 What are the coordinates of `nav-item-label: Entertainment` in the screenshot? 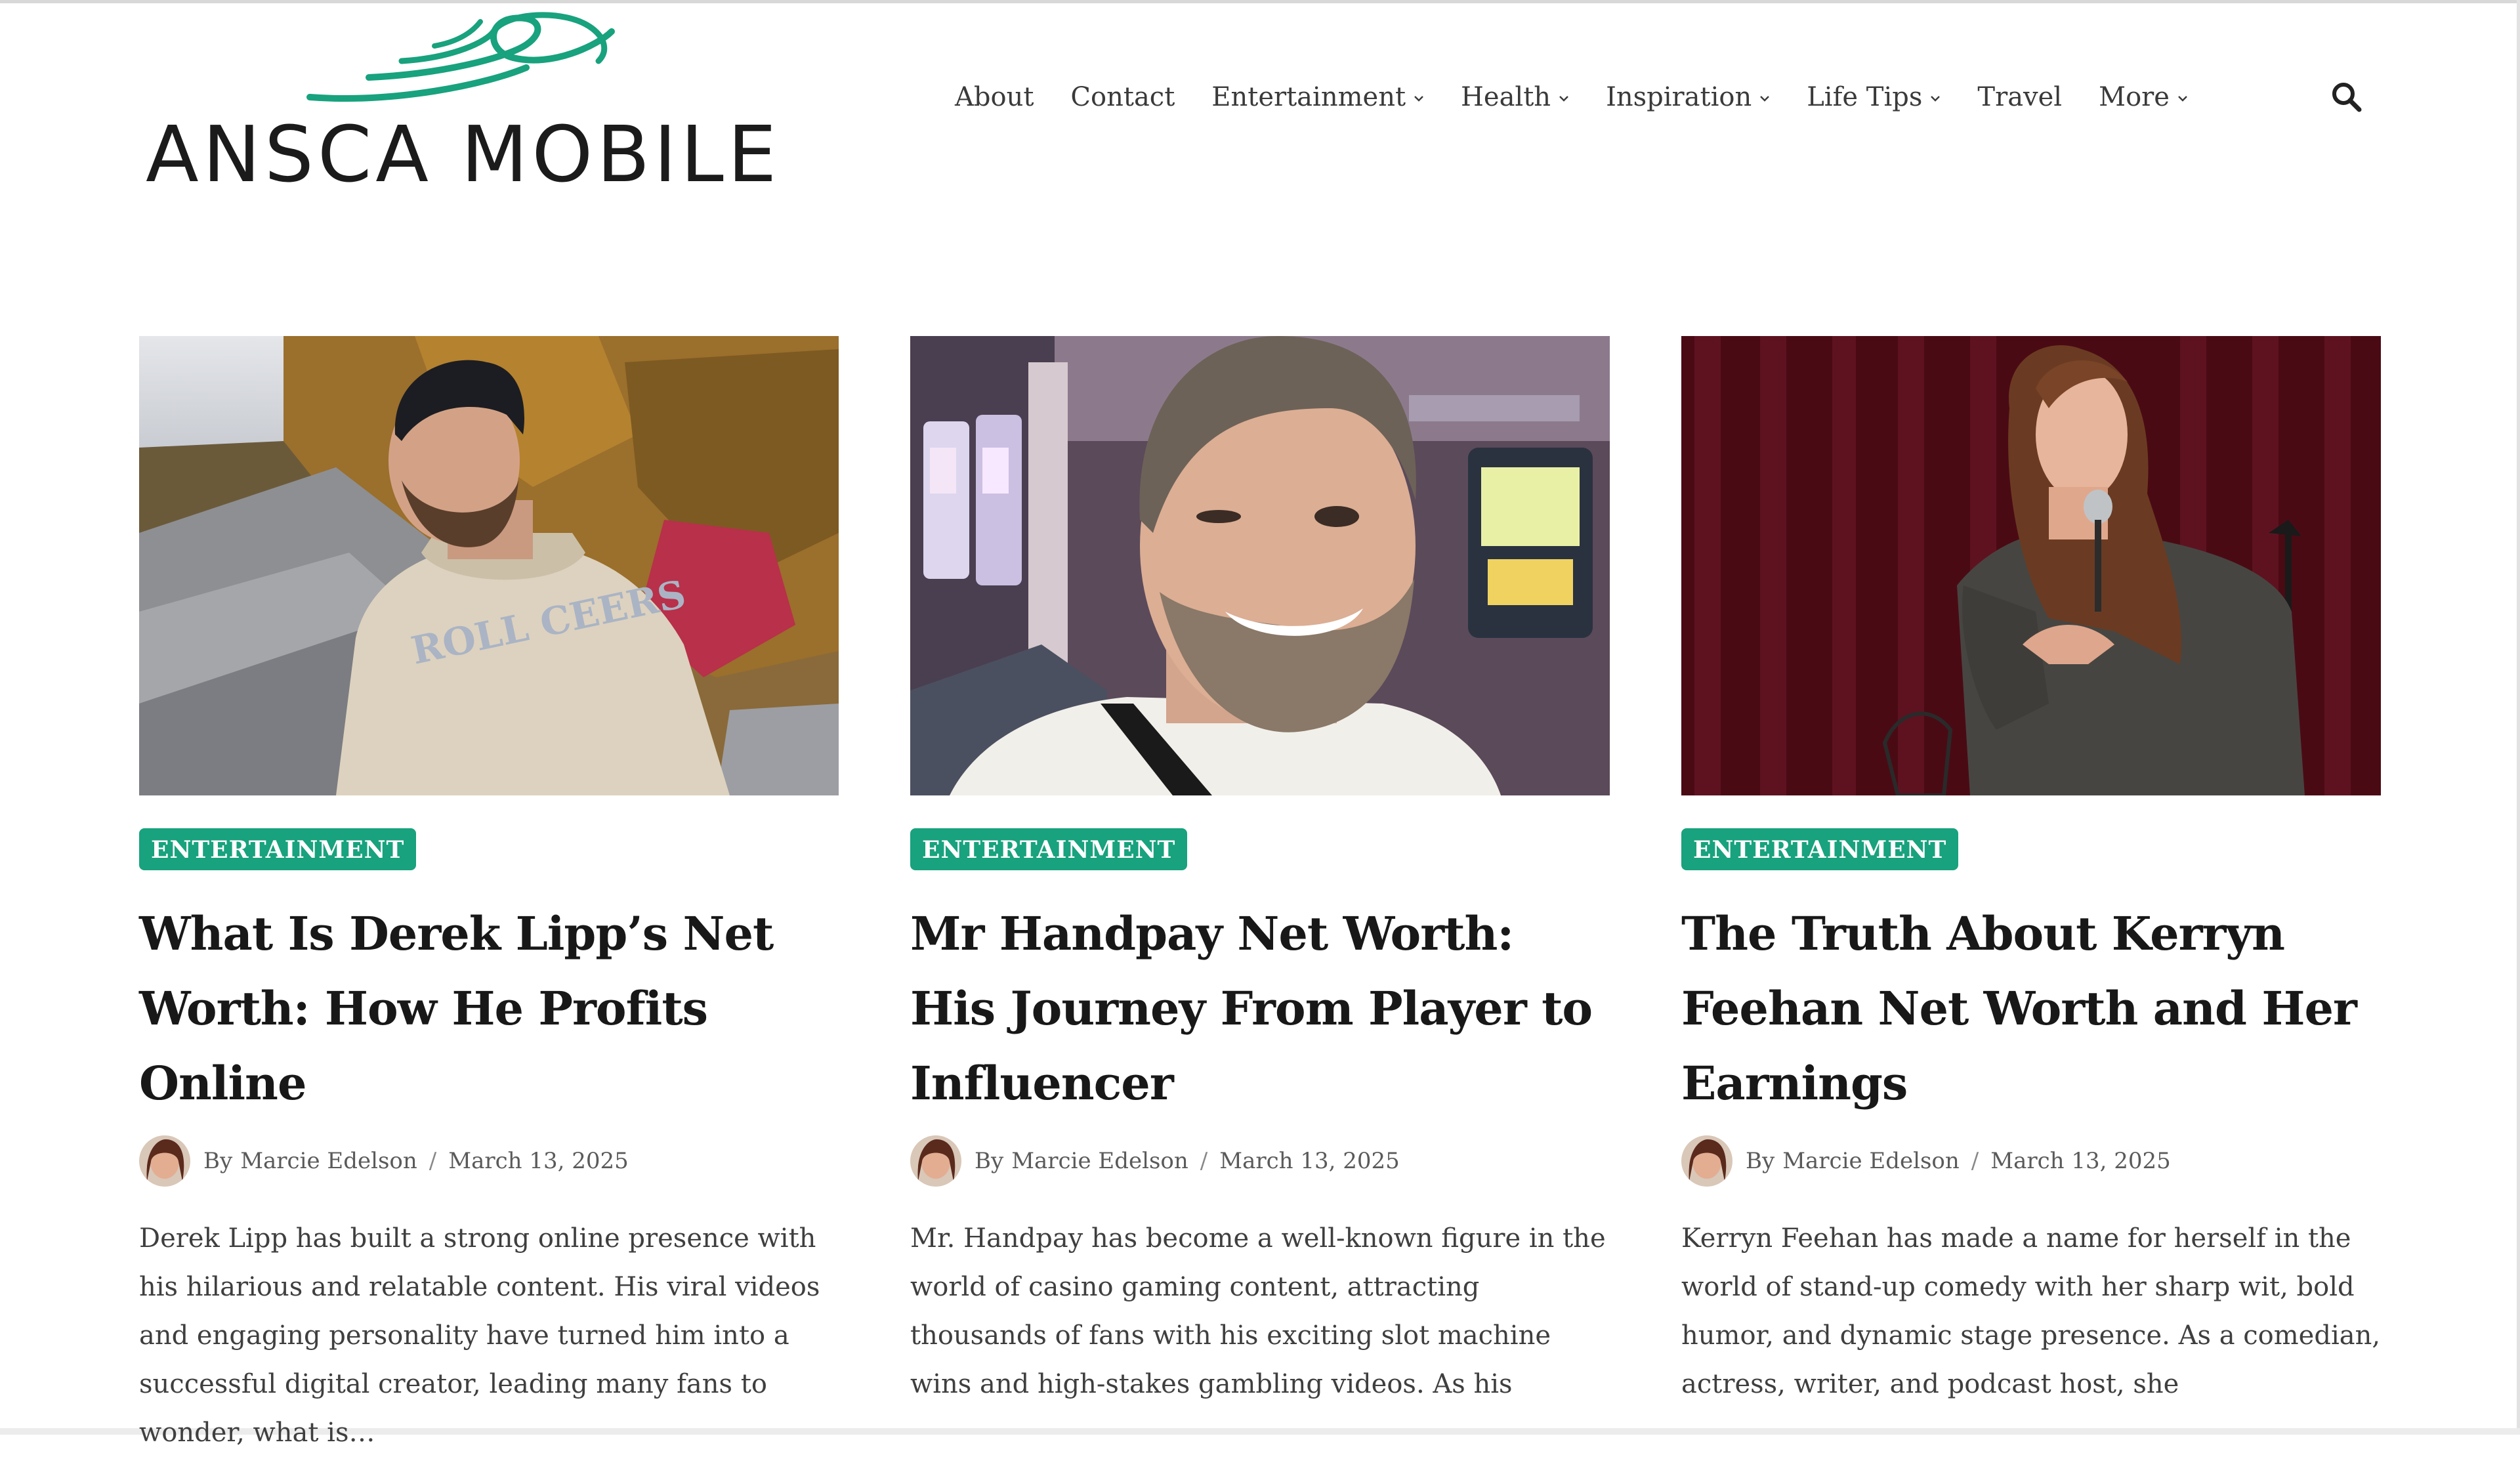 It's located at (1308, 97).